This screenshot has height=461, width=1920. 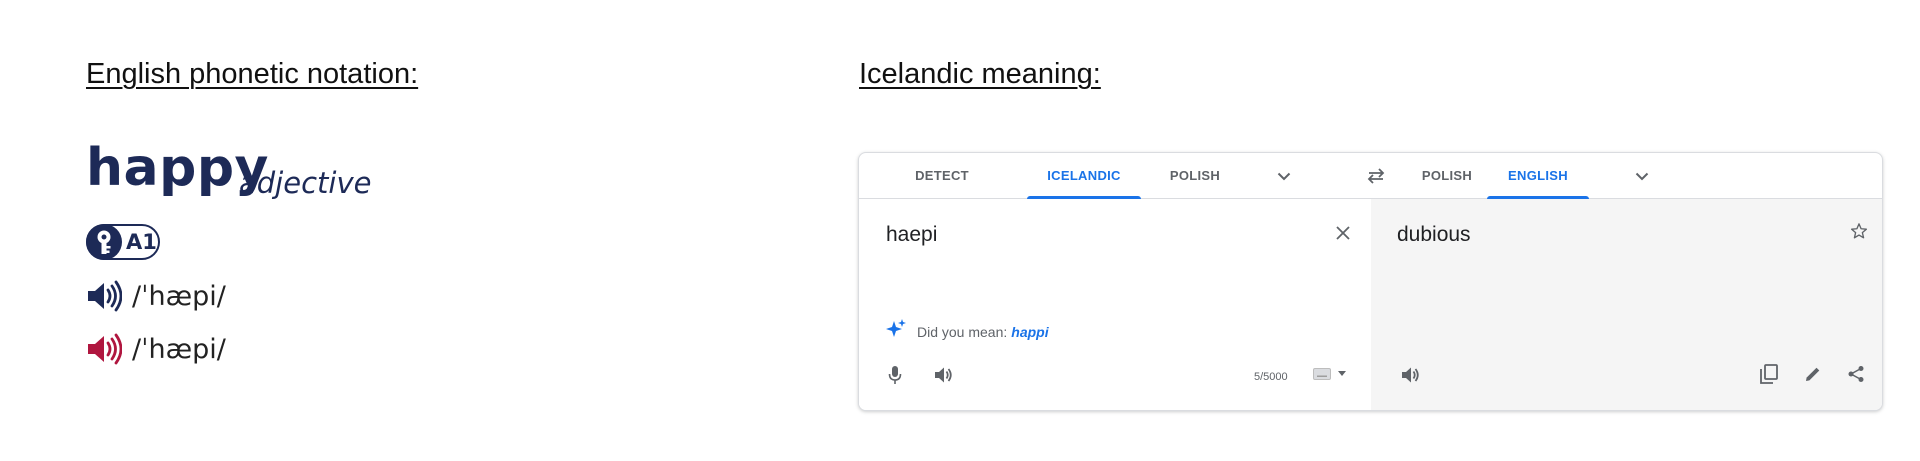 What do you see at coordinates (1114, 304) in the screenshot?
I see `source-pane: haepi Did you mean: happi 5/5000` at bounding box center [1114, 304].